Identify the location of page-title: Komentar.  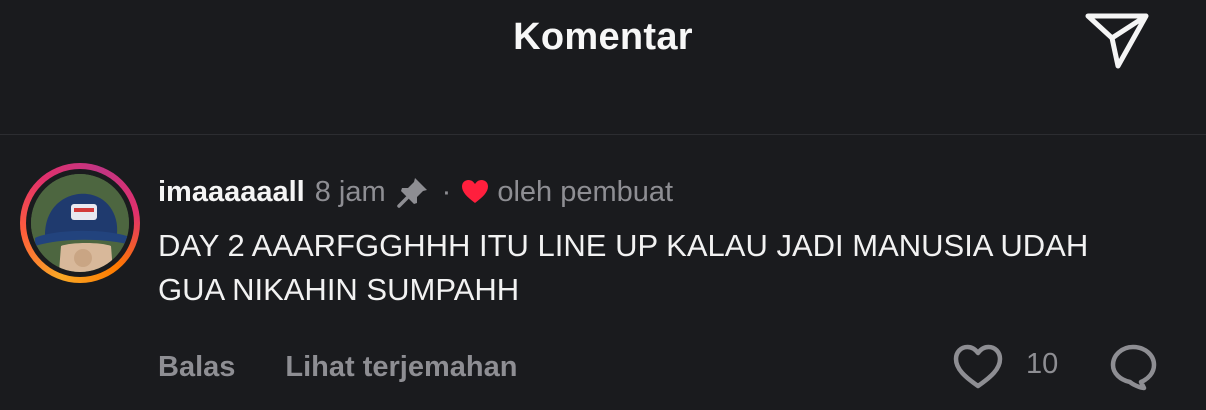
(603, 37).